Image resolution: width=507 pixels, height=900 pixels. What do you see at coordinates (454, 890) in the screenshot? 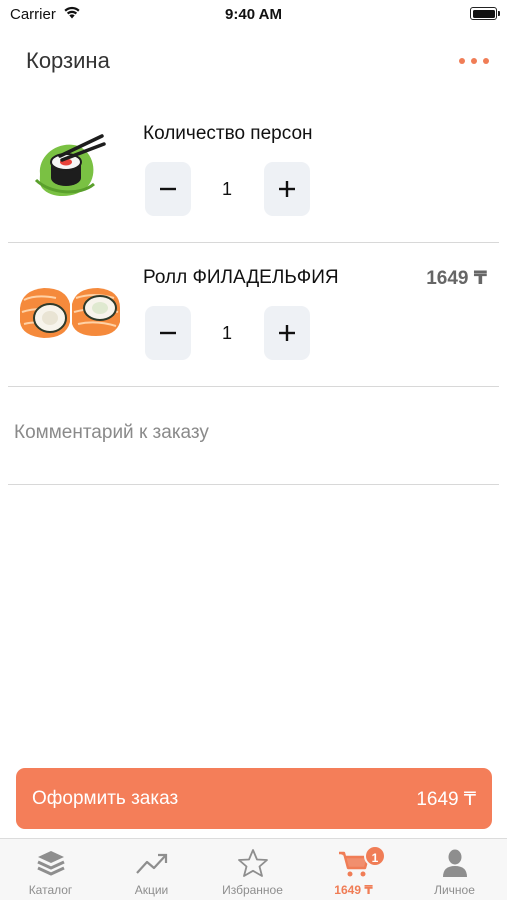
I see `tab-label: Личное` at bounding box center [454, 890].